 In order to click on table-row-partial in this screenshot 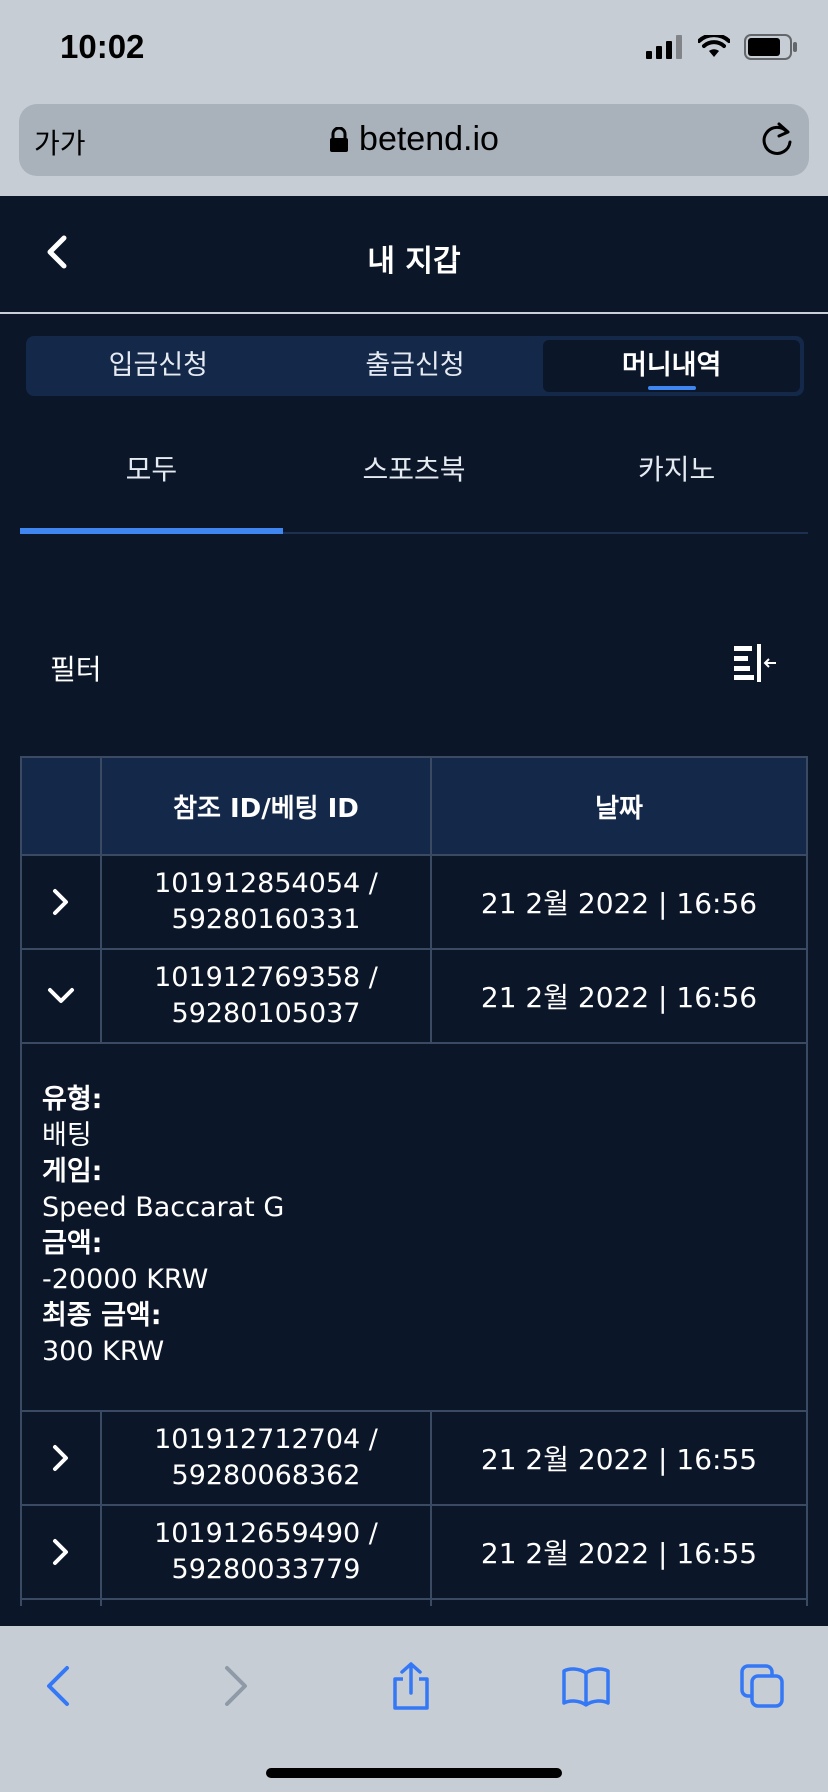, I will do `click(414, 1603)`.